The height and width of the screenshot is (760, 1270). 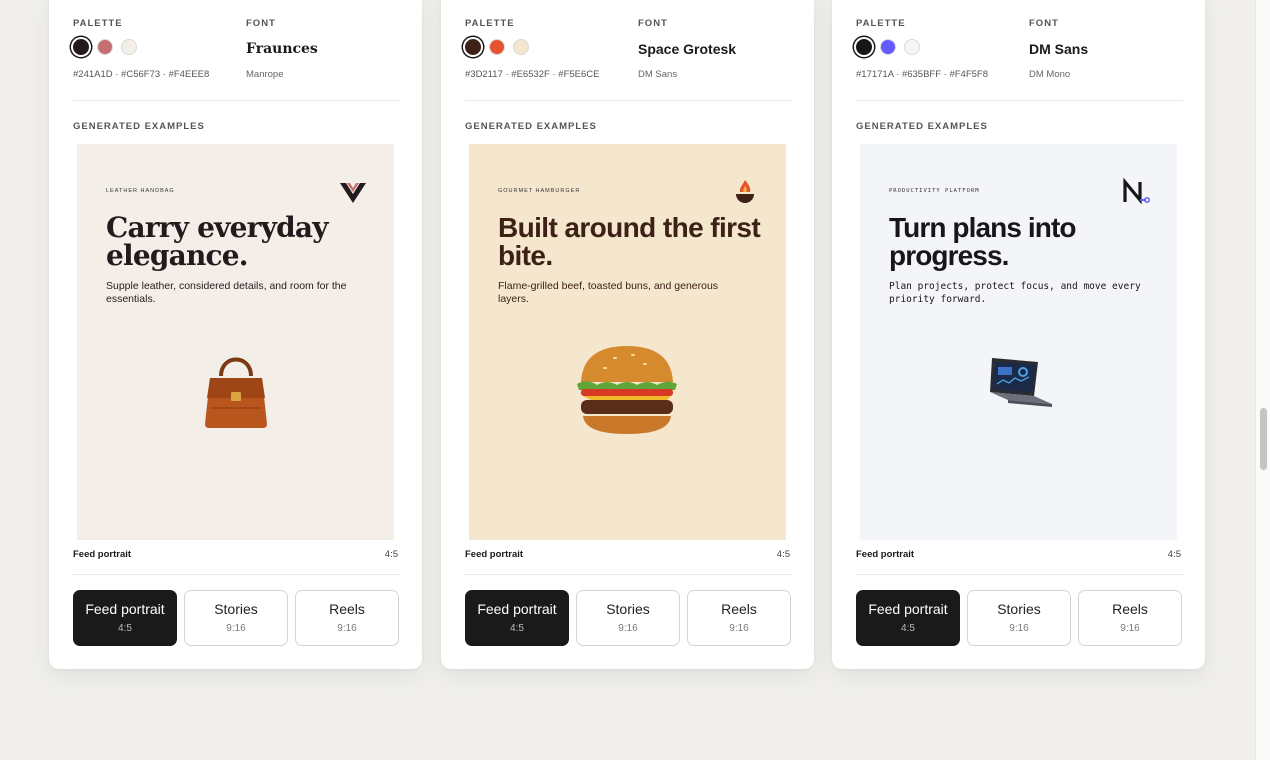 What do you see at coordinates (1136, 191) in the screenshot?
I see `n-mark-logo-icon` at bounding box center [1136, 191].